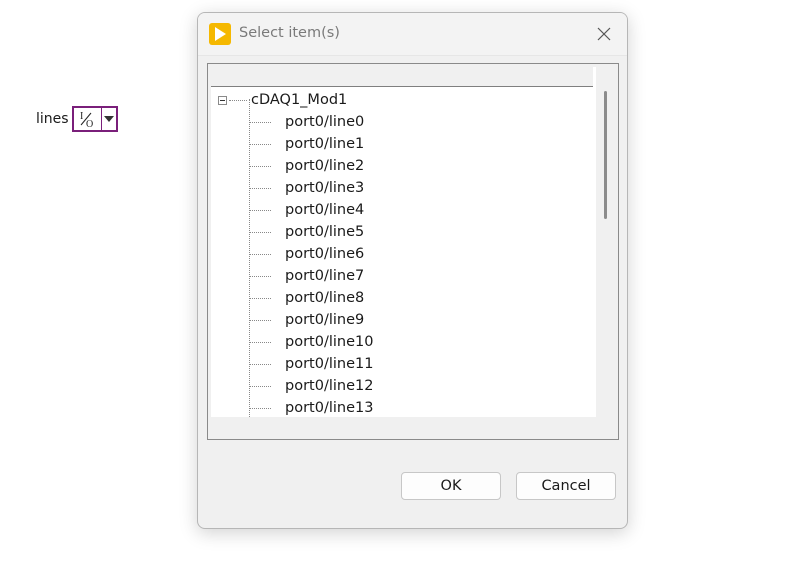  Describe the element at coordinates (311, 320) in the screenshot. I see `tree-item: port0/line9` at that location.